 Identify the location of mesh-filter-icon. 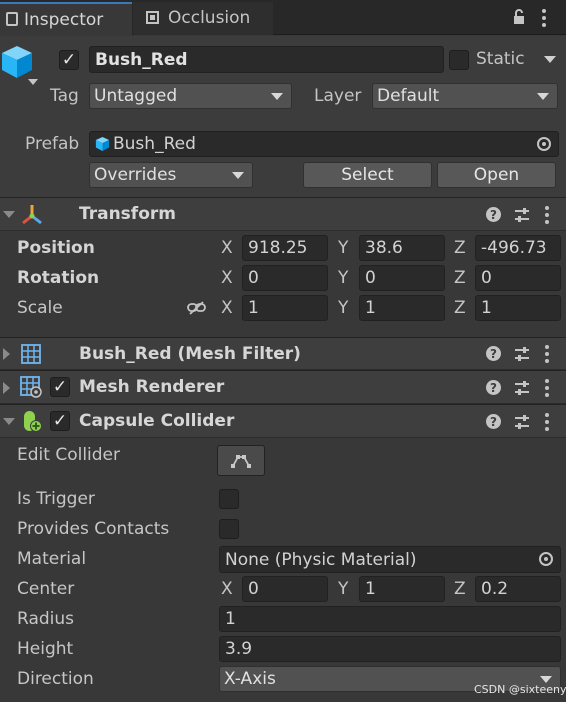
(31, 354).